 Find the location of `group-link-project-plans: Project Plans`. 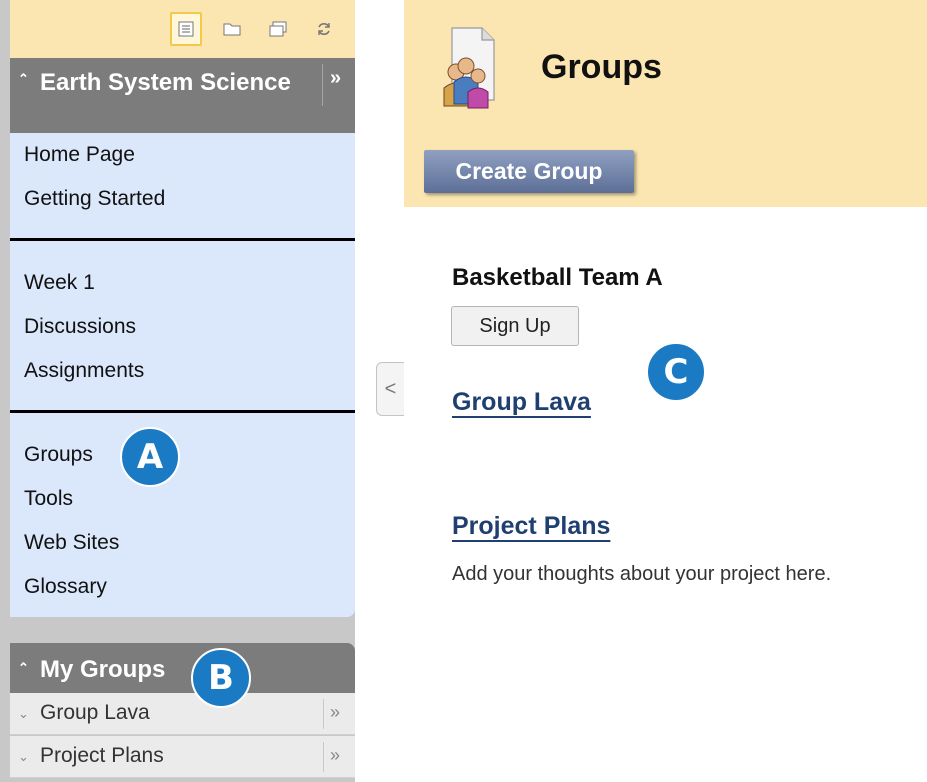

group-link-project-plans: Project Plans is located at coordinates (531, 526).